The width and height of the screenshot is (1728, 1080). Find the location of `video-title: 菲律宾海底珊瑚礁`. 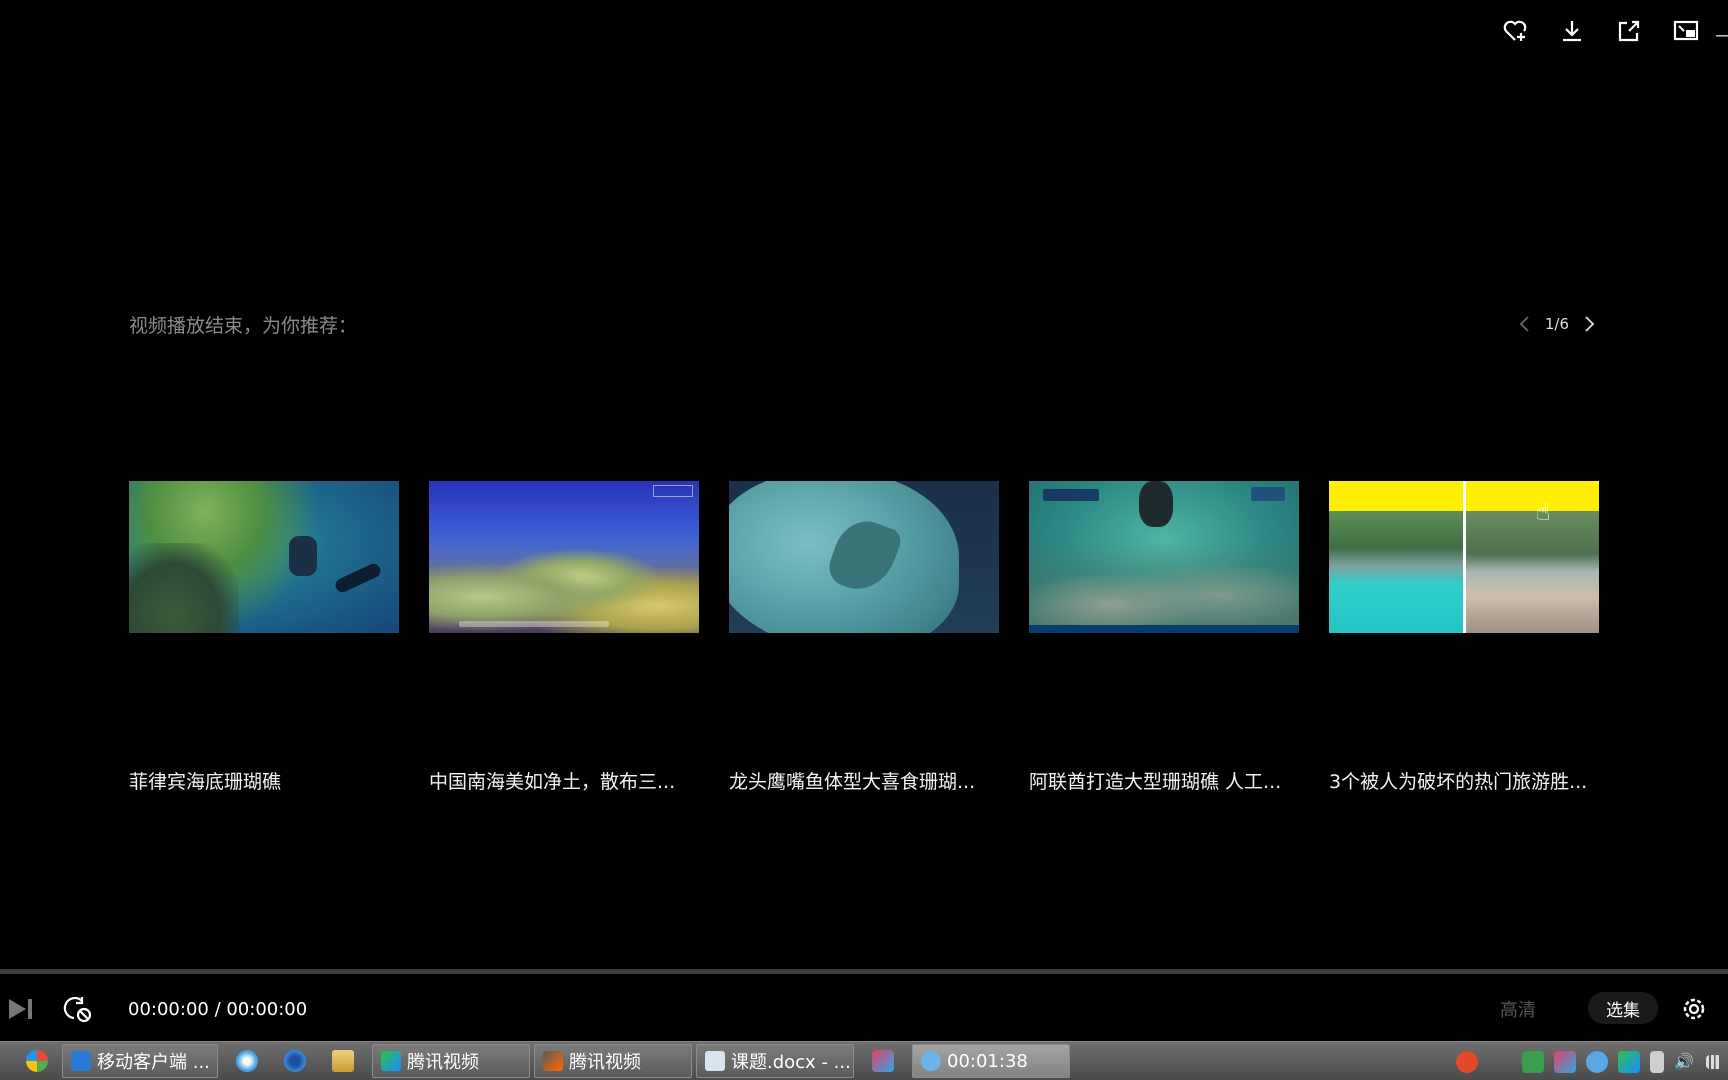

video-title: 菲律宾海底珊瑚礁 is located at coordinates (264, 780).